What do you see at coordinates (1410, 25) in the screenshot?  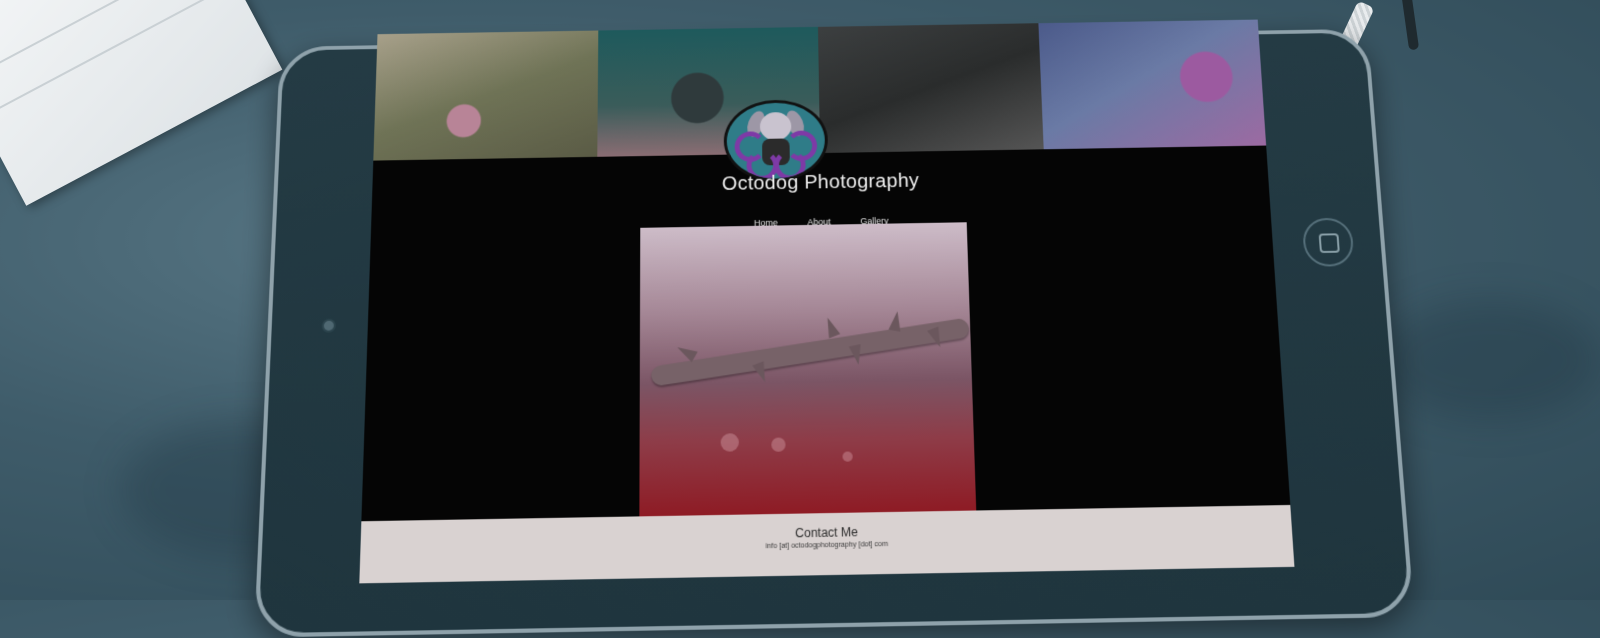 I see `cable-dark` at bounding box center [1410, 25].